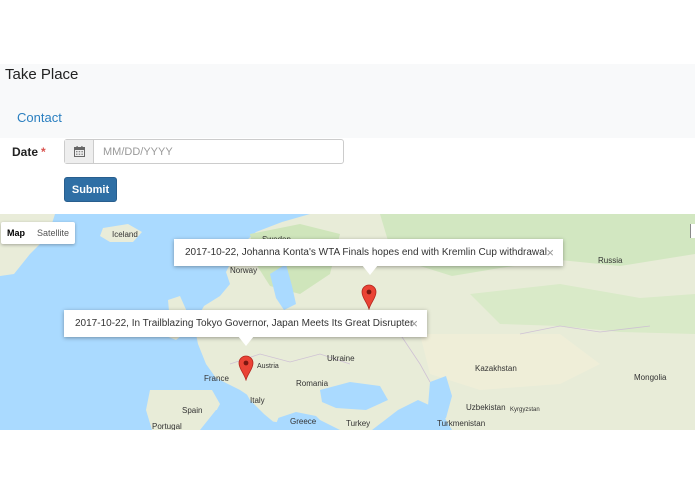 The width and height of the screenshot is (695, 494). Describe the element at coordinates (303, 421) in the screenshot. I see `place-label-greece: Greece` at that location.